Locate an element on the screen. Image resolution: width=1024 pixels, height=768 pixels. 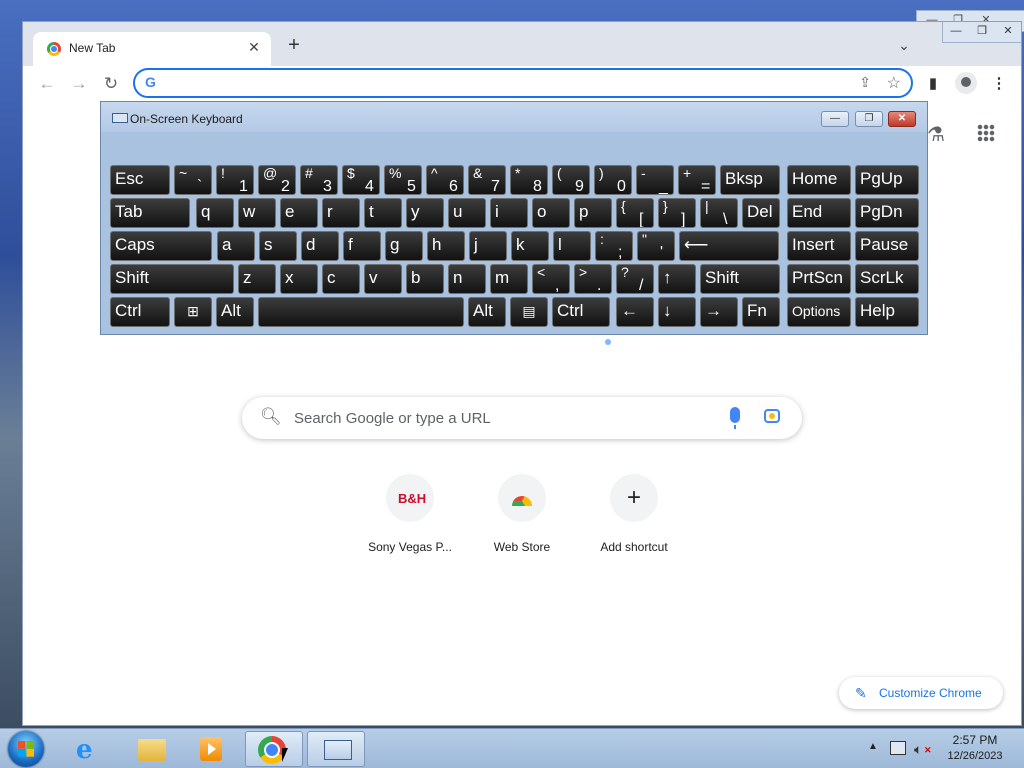
chrome-taskbar-button is located at coordinates (274, 749).